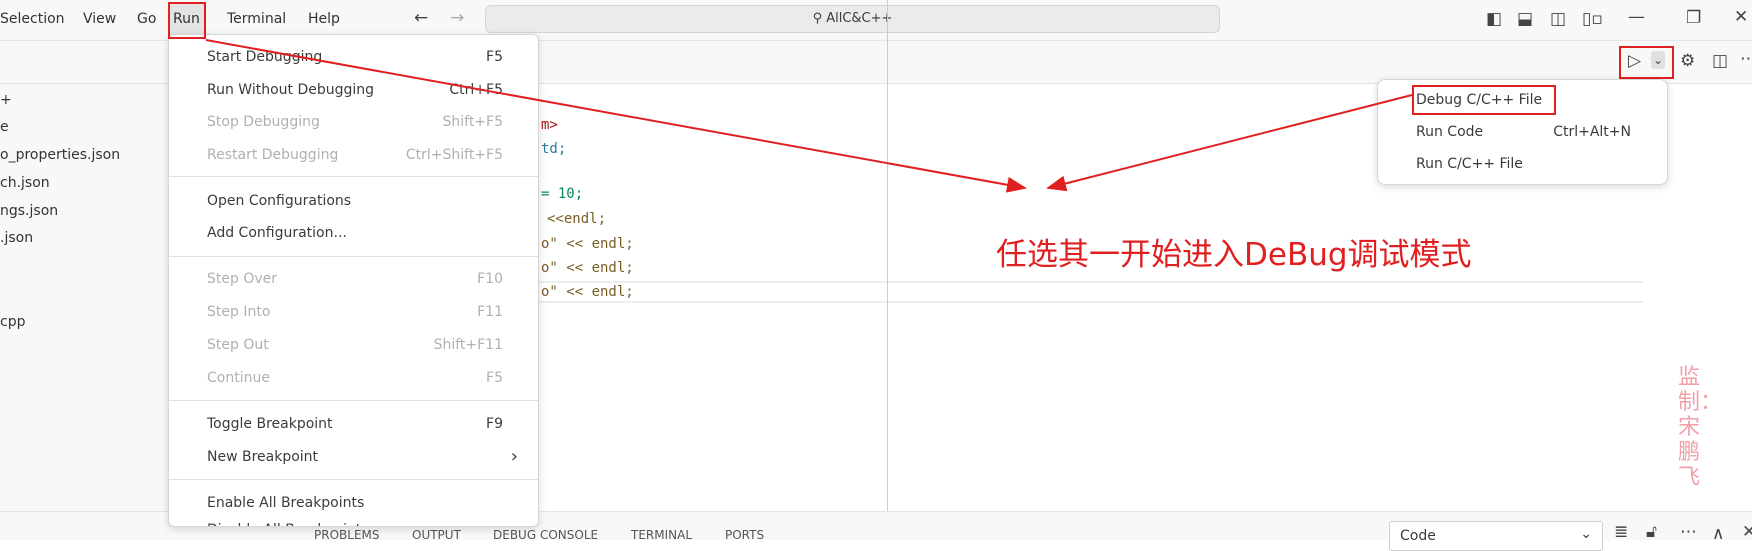 The image size is (1752, 551). I want to click on arrow-from-run-menu, so click(616, 116).